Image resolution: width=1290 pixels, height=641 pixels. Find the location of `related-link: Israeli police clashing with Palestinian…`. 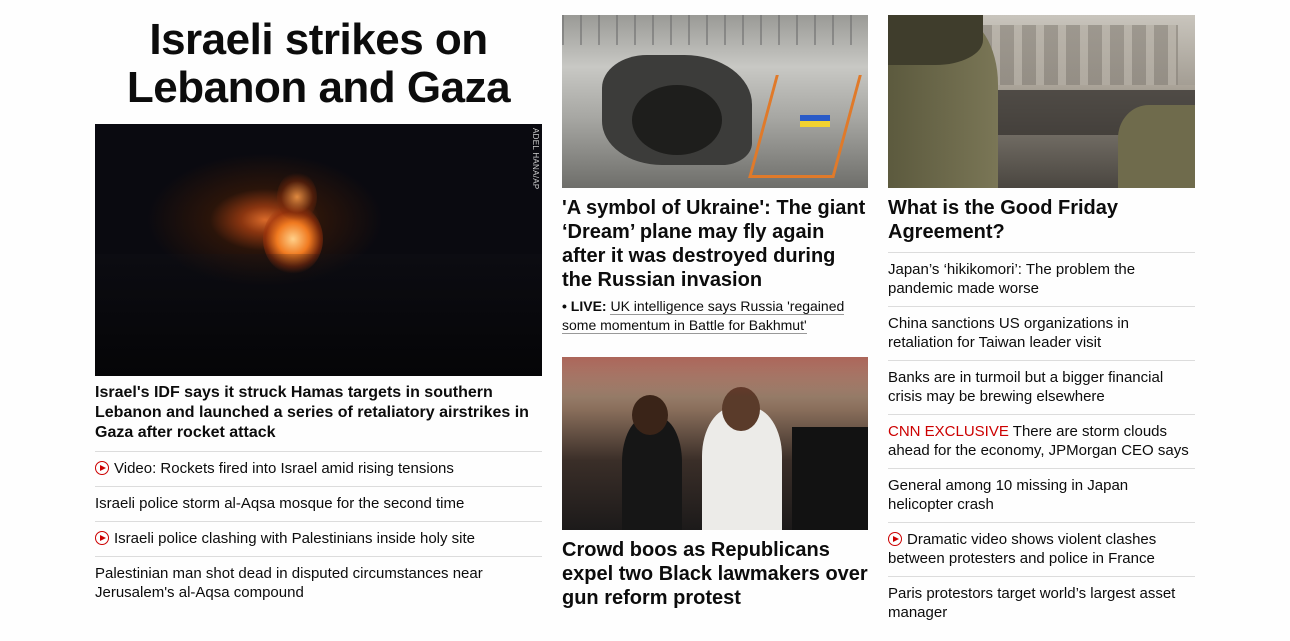

related-link: Israeli police clashing with Palestinian… is located at coordinates (294, 538).